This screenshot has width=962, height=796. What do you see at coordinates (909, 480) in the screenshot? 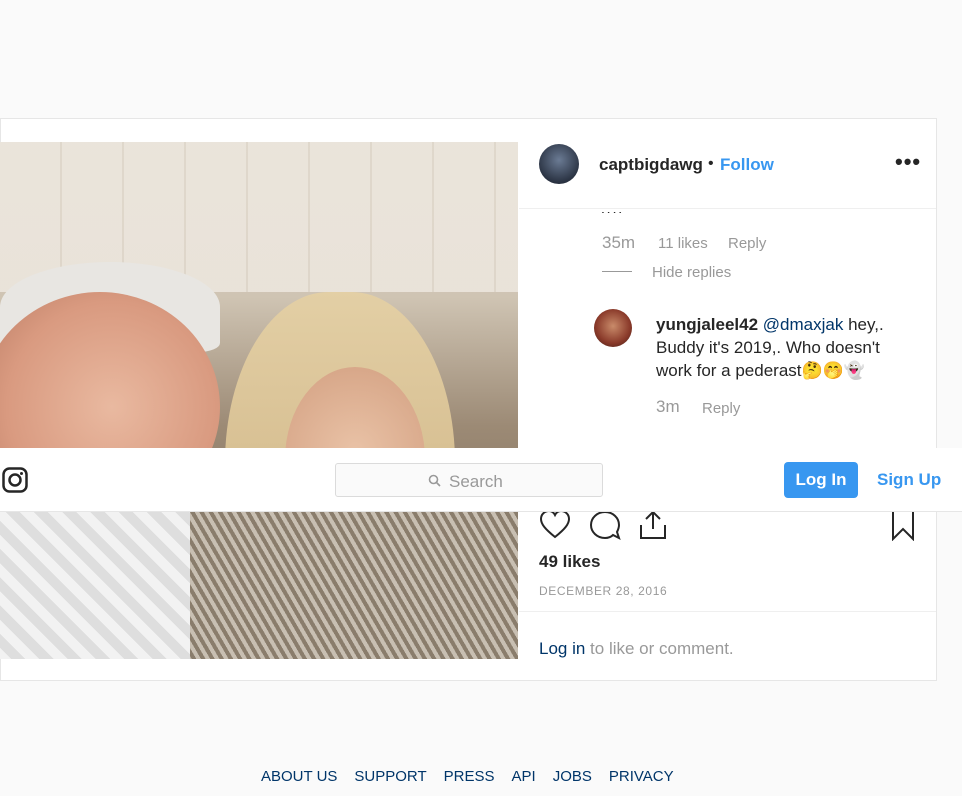
I see `signup-link: Sign Up` at bounding box center [909, 480].